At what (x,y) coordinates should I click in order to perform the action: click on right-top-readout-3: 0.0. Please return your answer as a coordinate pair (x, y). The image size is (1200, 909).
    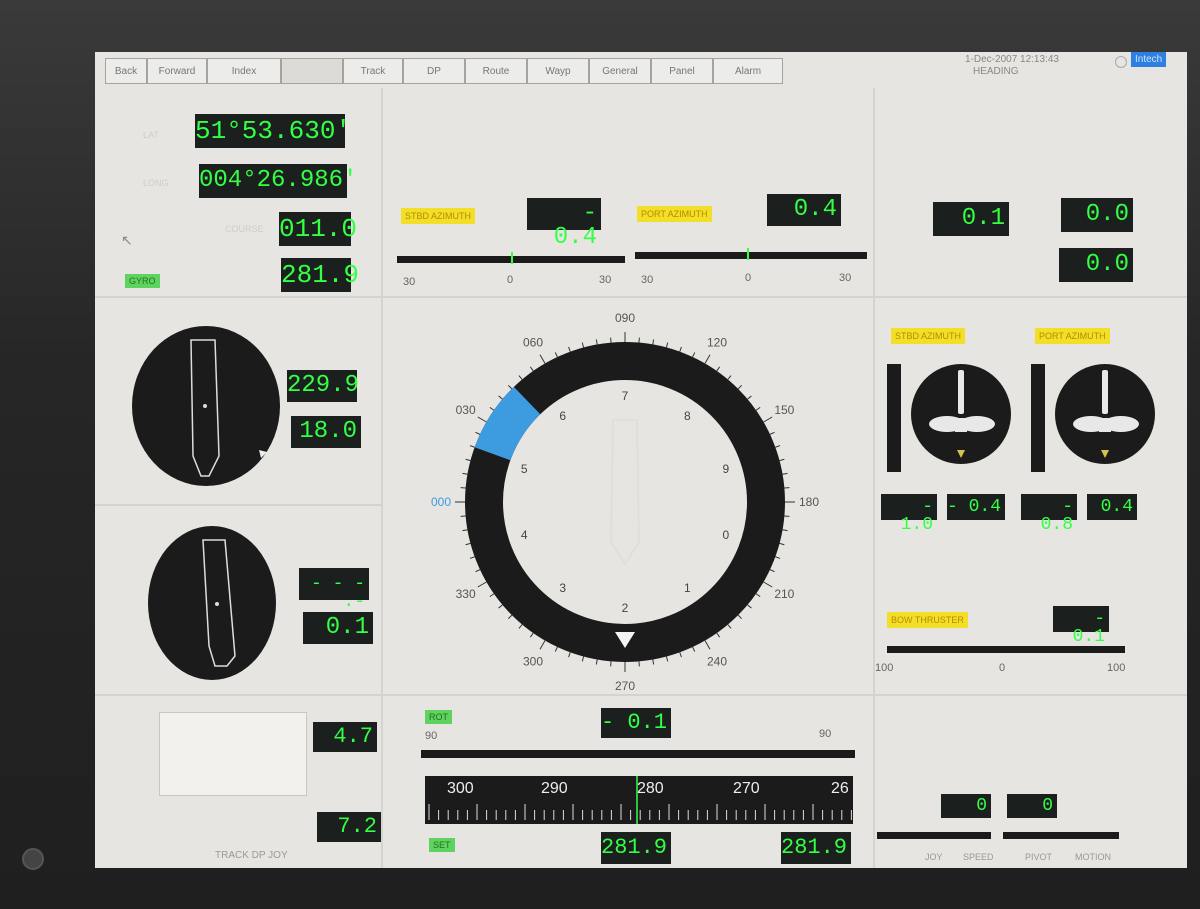
    Looking at the image, I should click on (1096, 265).